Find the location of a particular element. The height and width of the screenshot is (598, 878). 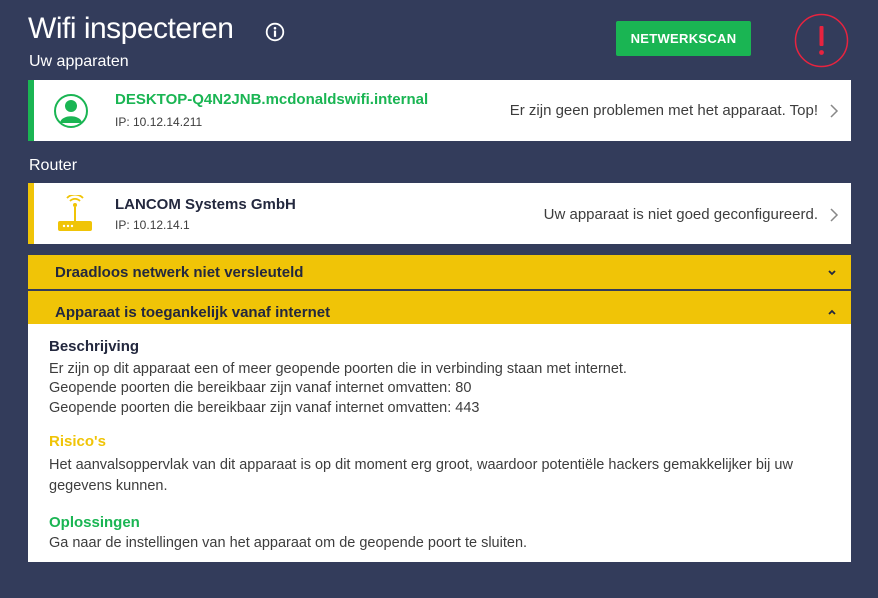

device-status-stripe is located at coordinates (31, 110).